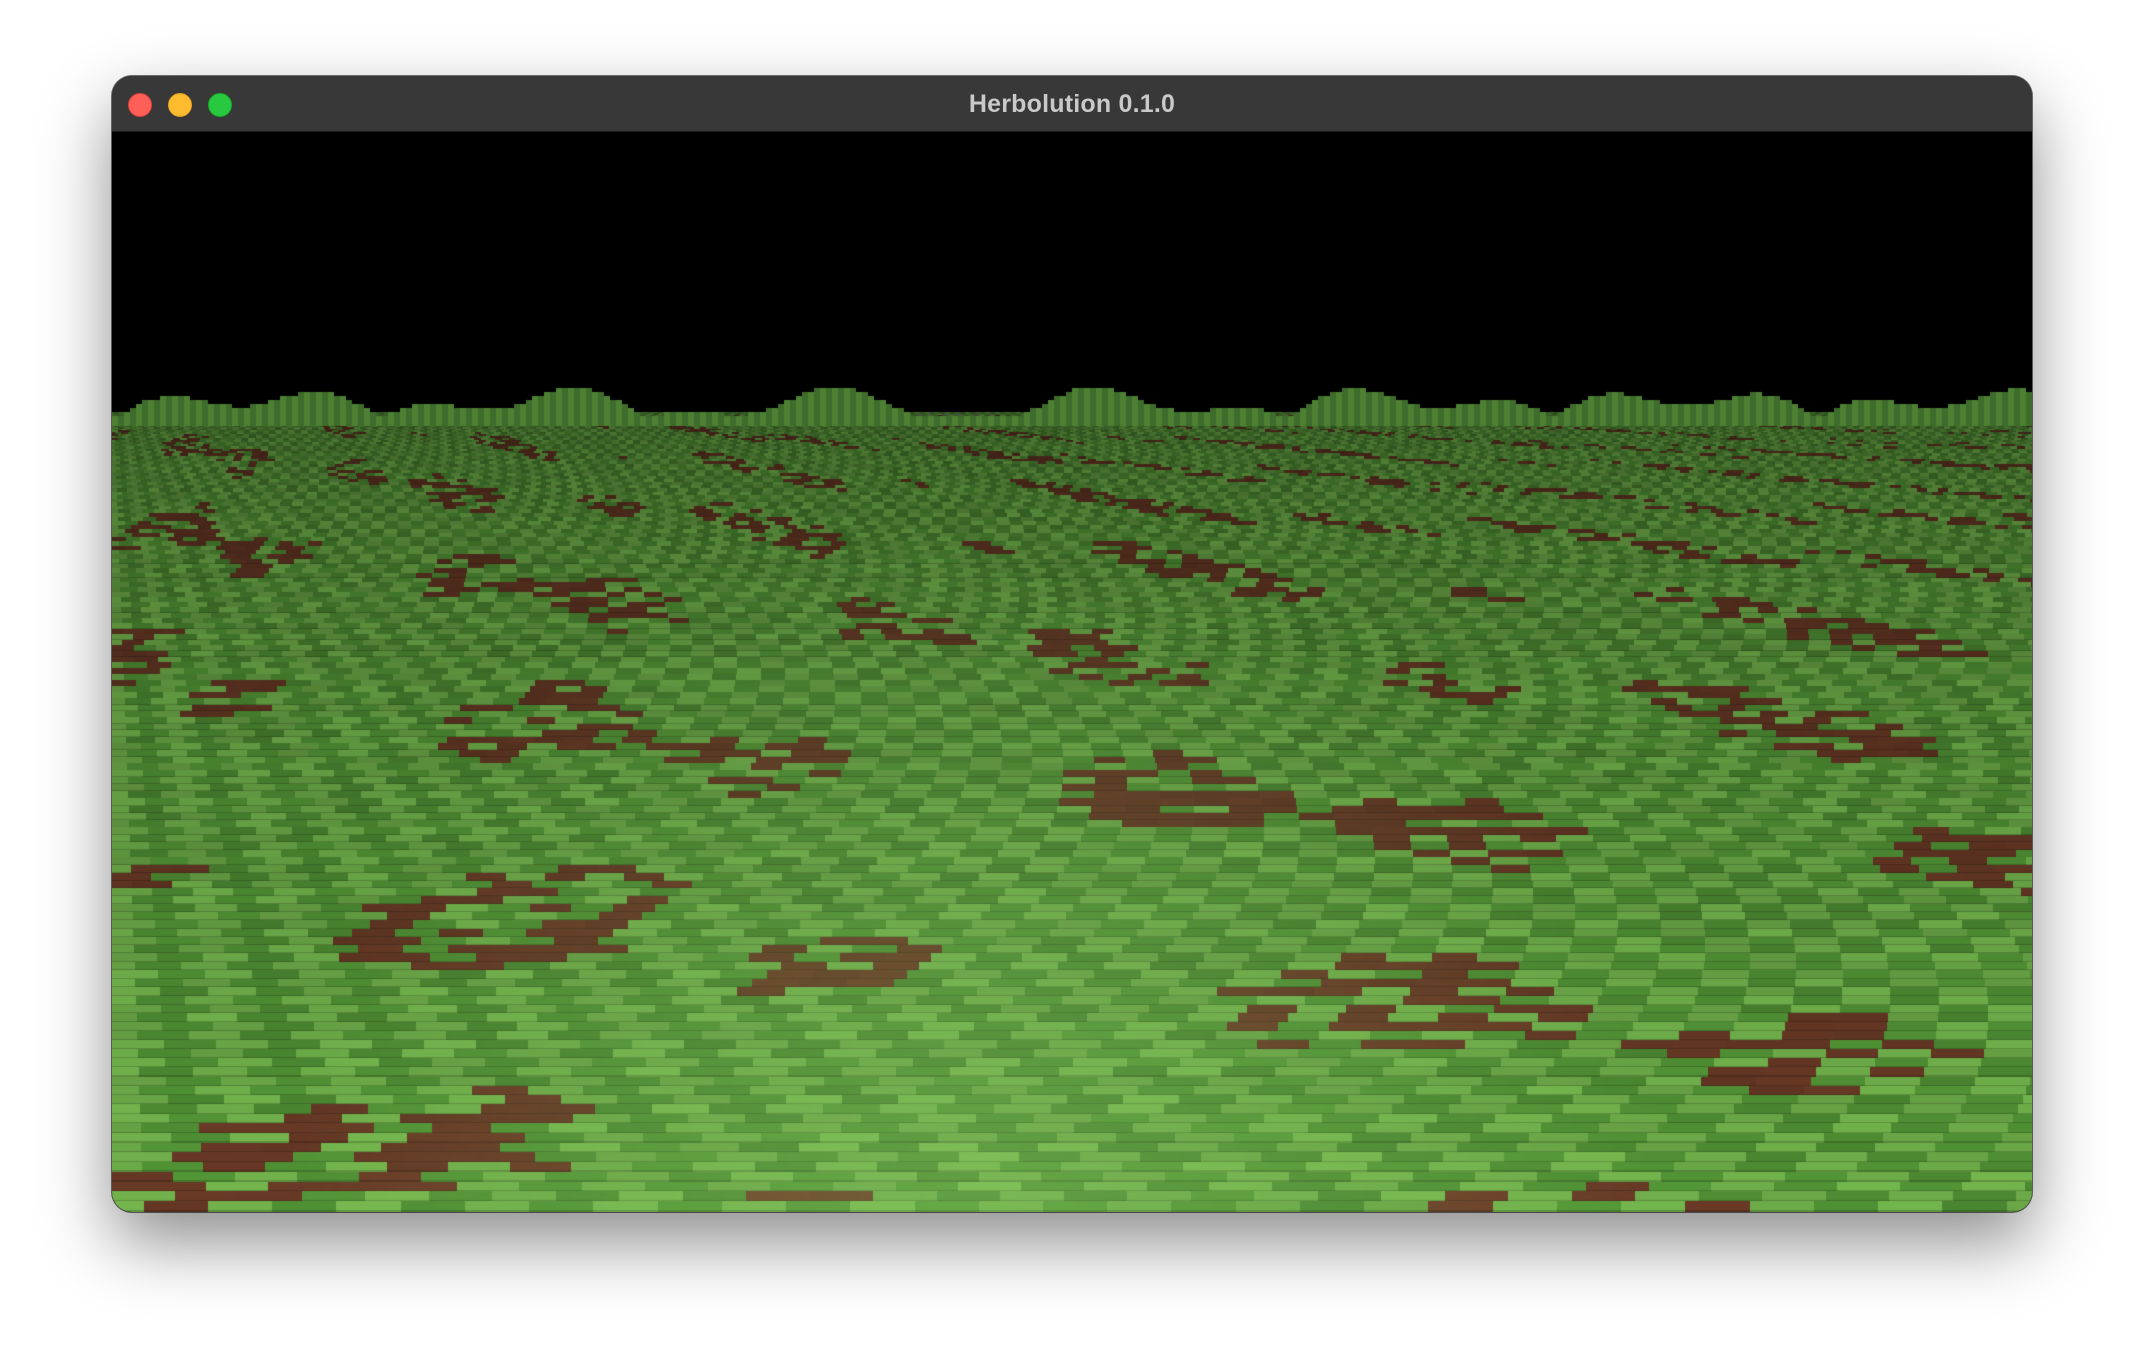 This screenshot has height=1360, width=2144. I want to click on title-bar: Herbolution 0.1.0, so click(1072, 104).